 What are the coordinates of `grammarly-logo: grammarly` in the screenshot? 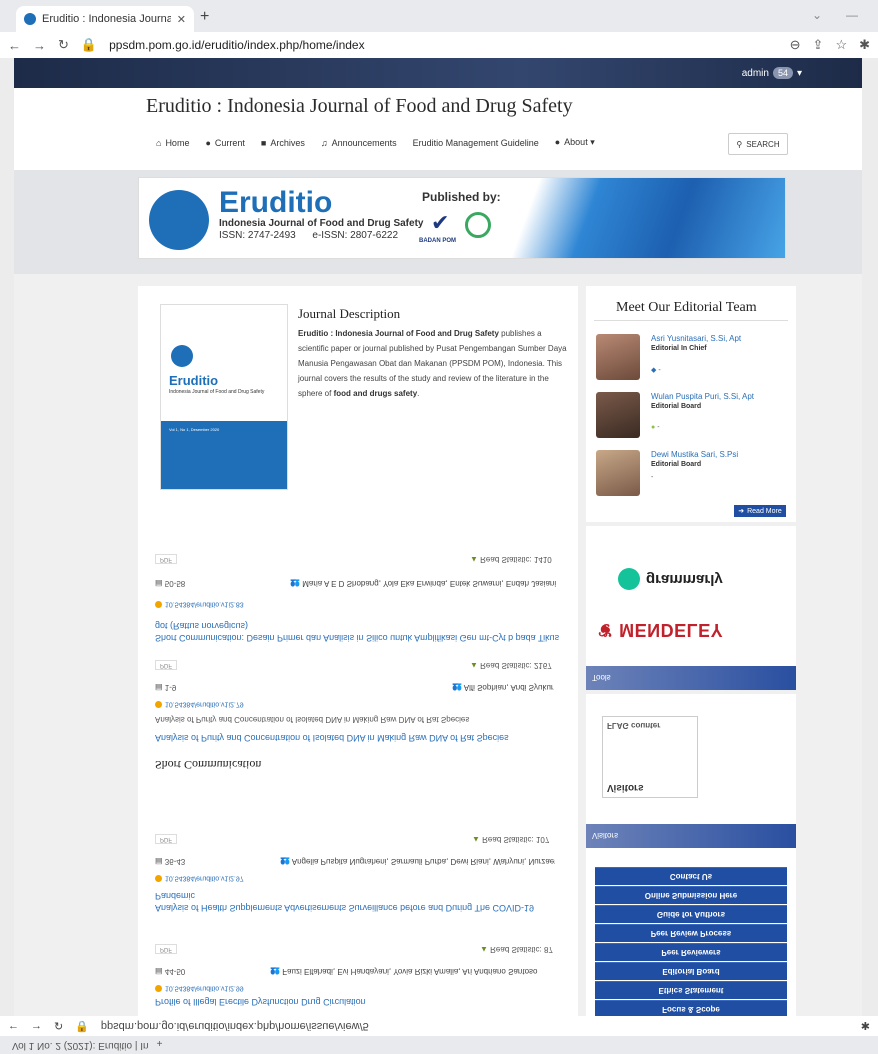 It's located at (684, 579).